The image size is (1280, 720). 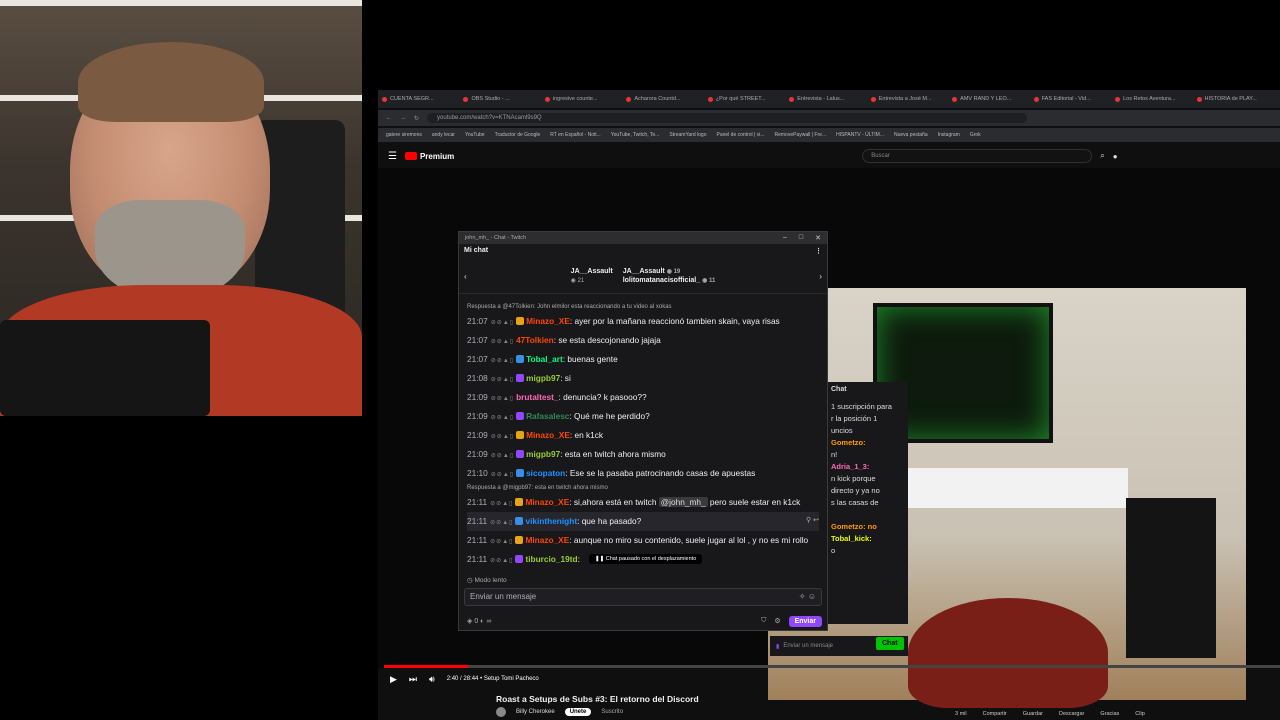 What do you see at coordinates (1036, 99) in the screenshot?
I see `tab-favicon-icon` at bounding box center [1036, 99].